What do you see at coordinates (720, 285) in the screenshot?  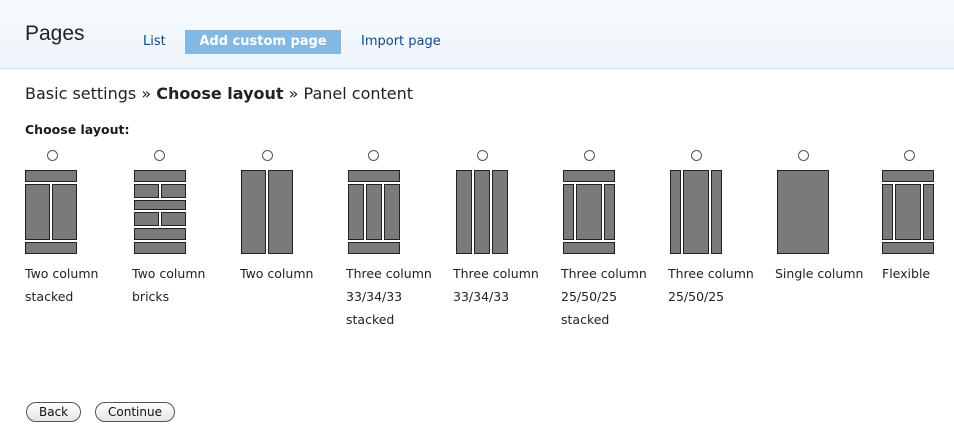 I see `layout-caption: Three column 25/50/25` at bounding box center [720, 285].